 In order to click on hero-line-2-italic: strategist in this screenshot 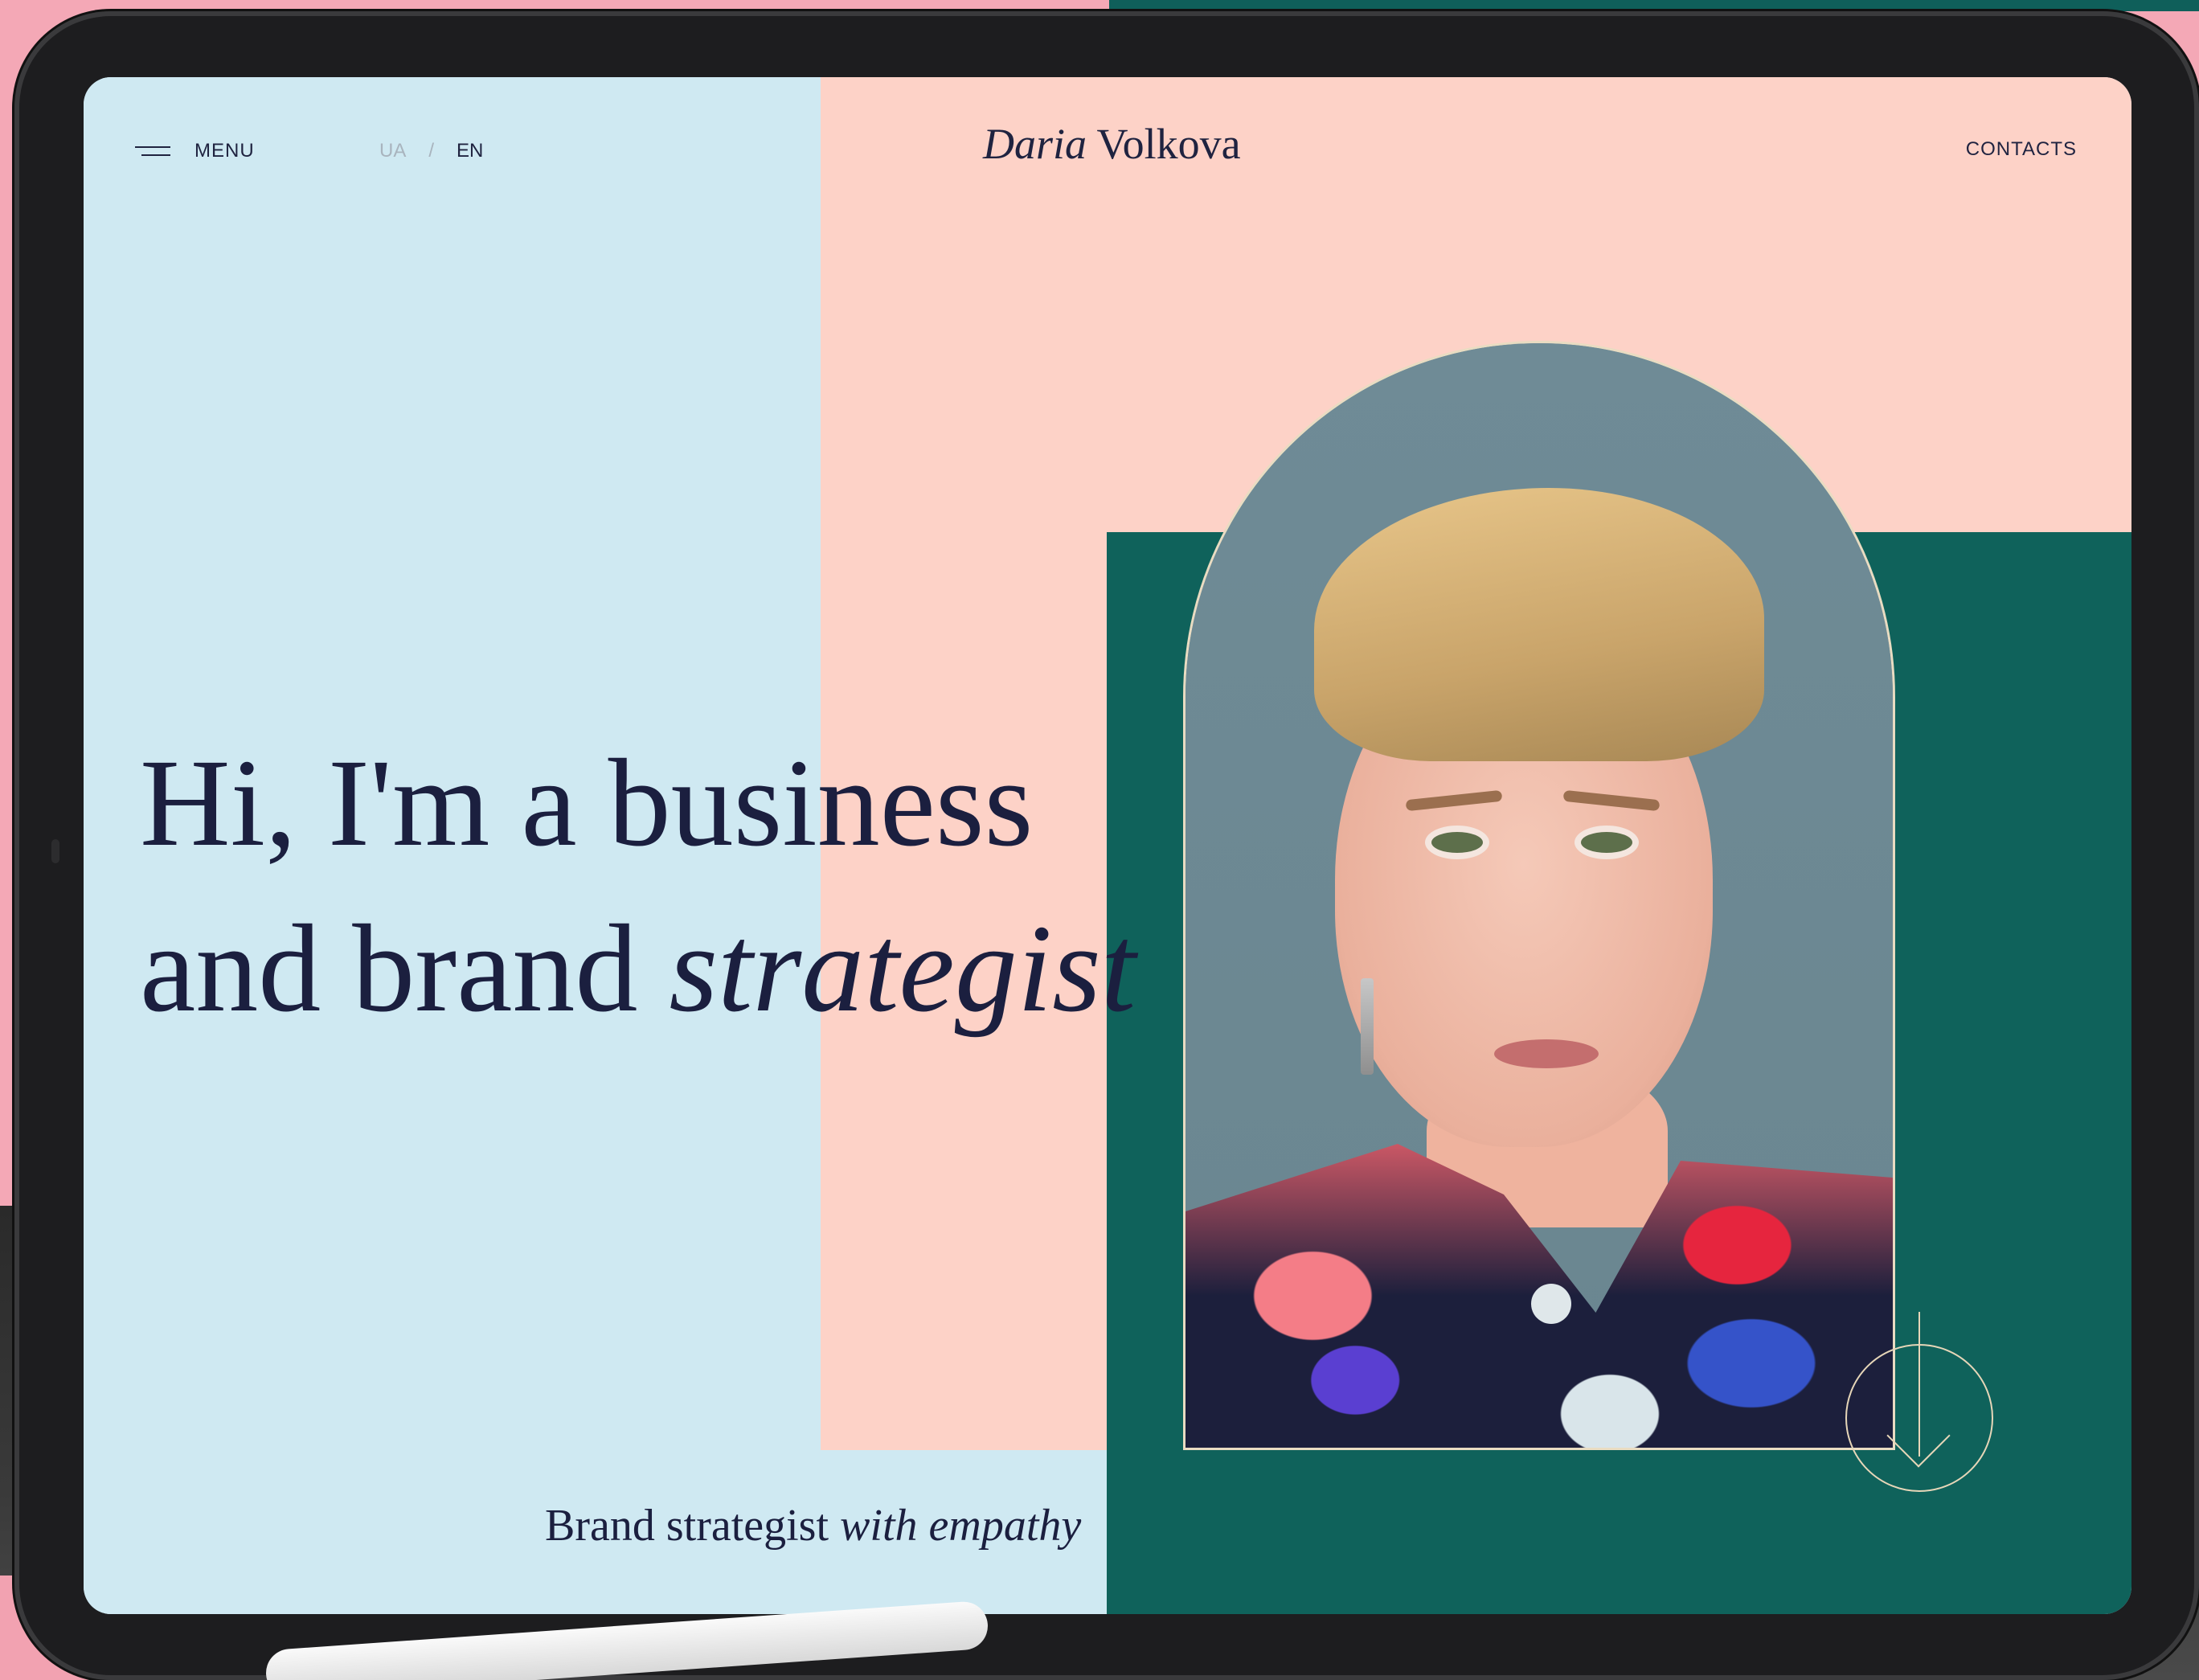, I will do `click(902, 968)`.